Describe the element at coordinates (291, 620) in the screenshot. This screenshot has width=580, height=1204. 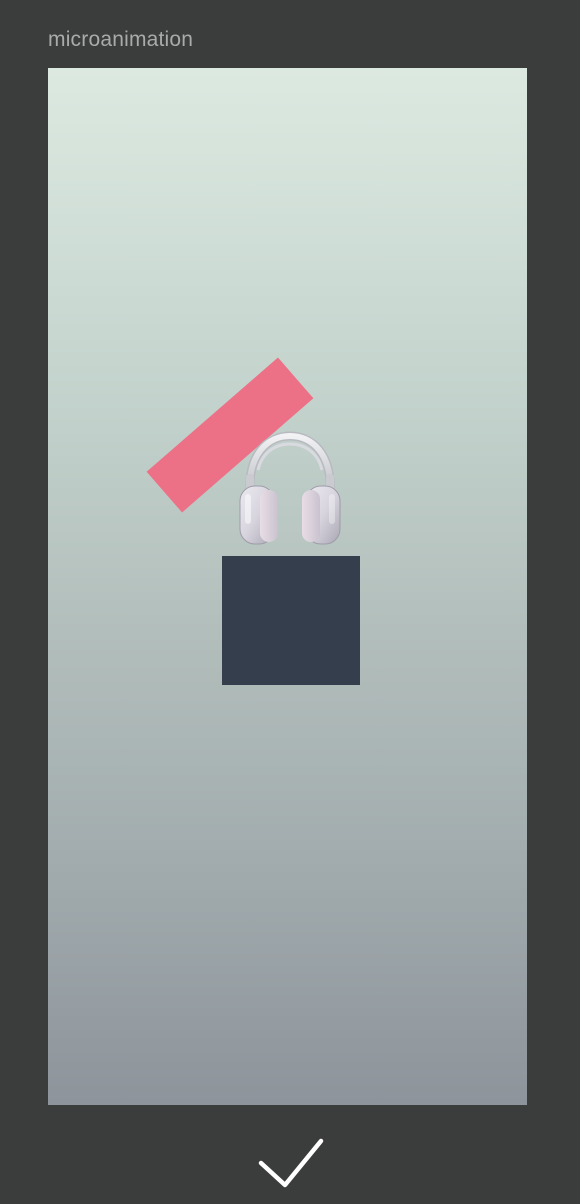
I see `dark-square-shape` at that location.